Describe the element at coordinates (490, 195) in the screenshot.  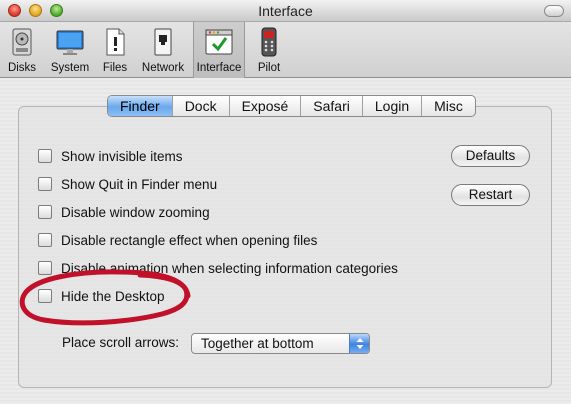
I see `restart-button: Restart` at that location.